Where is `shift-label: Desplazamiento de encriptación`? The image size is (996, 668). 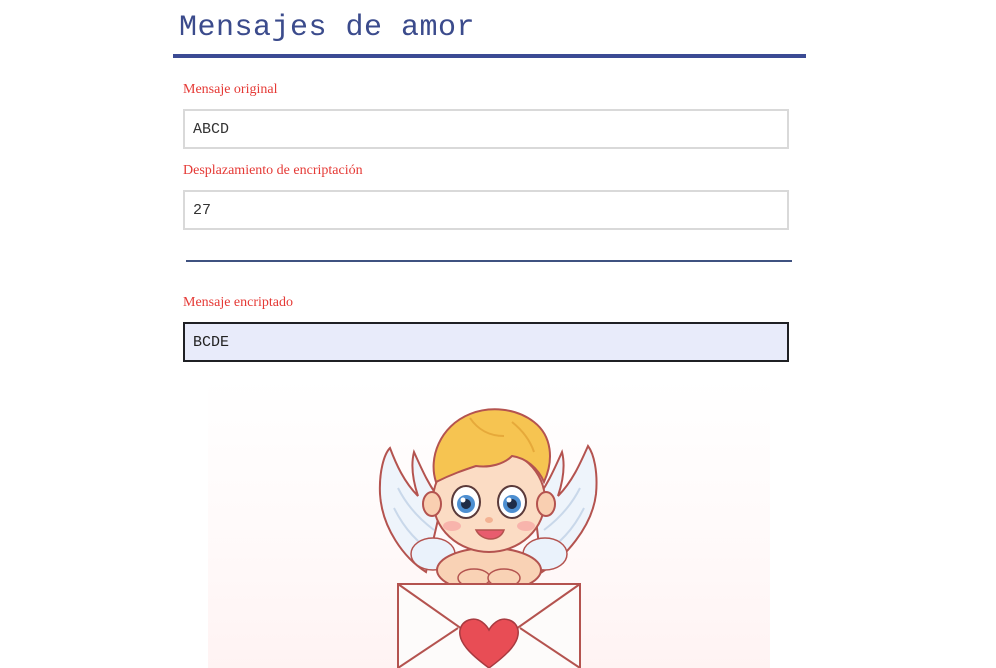
shift-label: Desplazamiento de encriptación is located at coordinates (273, 170).